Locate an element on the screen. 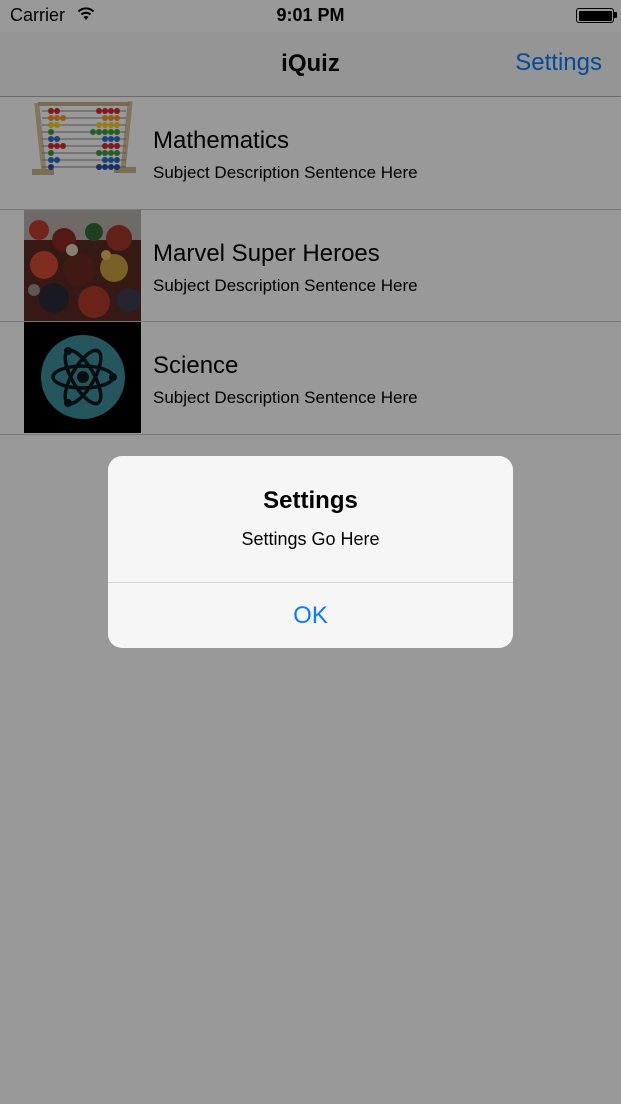 Image resolution: width=621 pixels, height=1104 pixels. ok-button: OK is located at coordinates (310, 615).